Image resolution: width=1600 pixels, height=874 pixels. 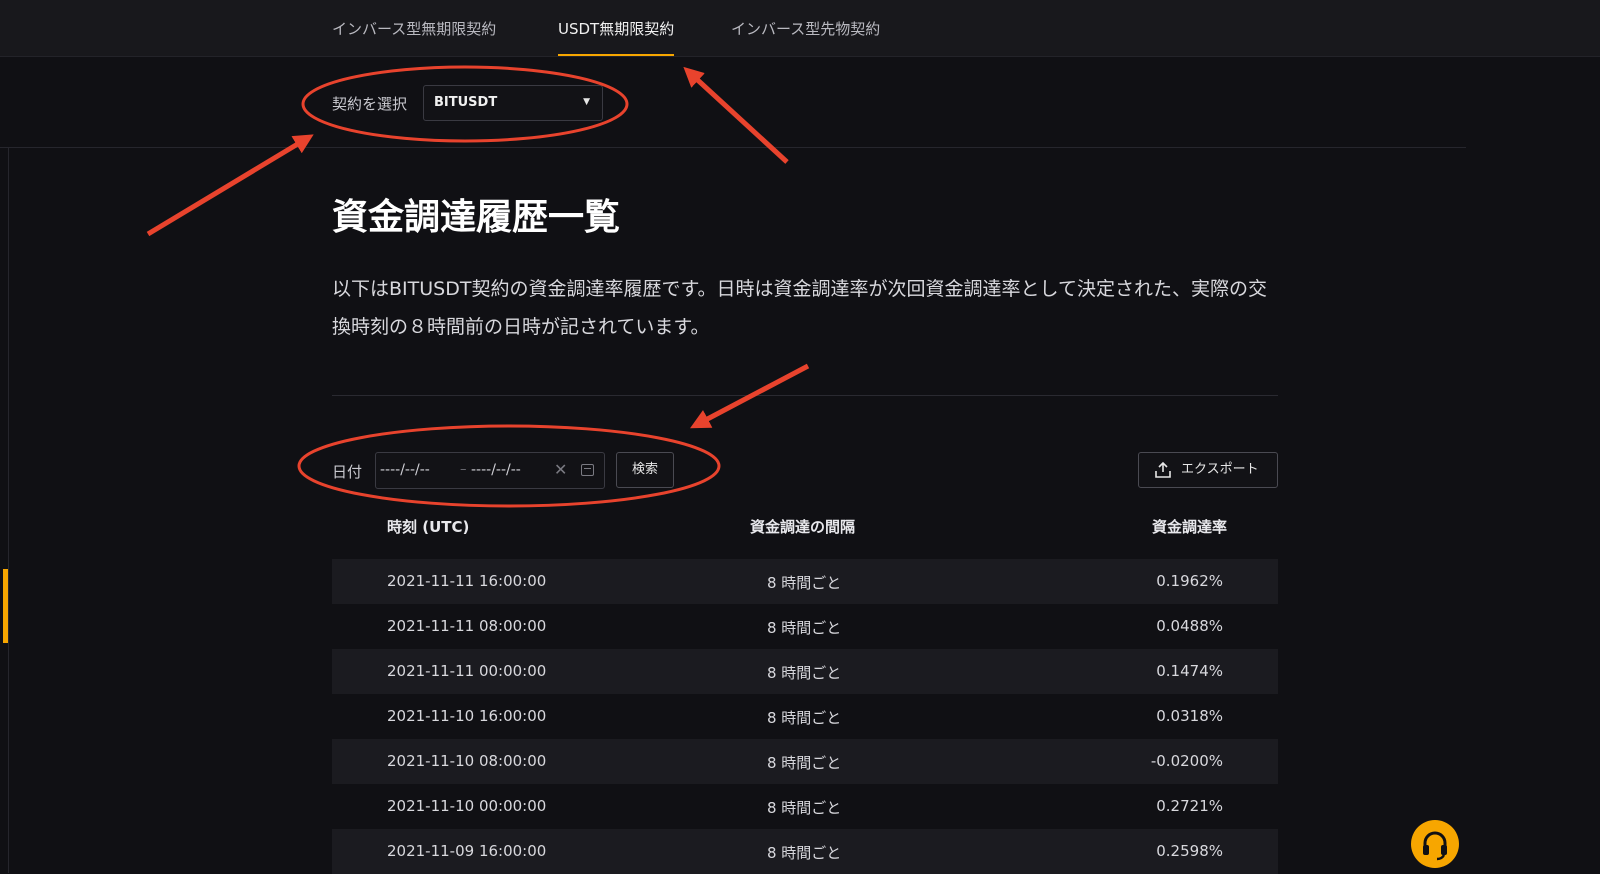 I want to click on time-cell: 2021-11-10 00:00:00, so click(x=467, y=806).